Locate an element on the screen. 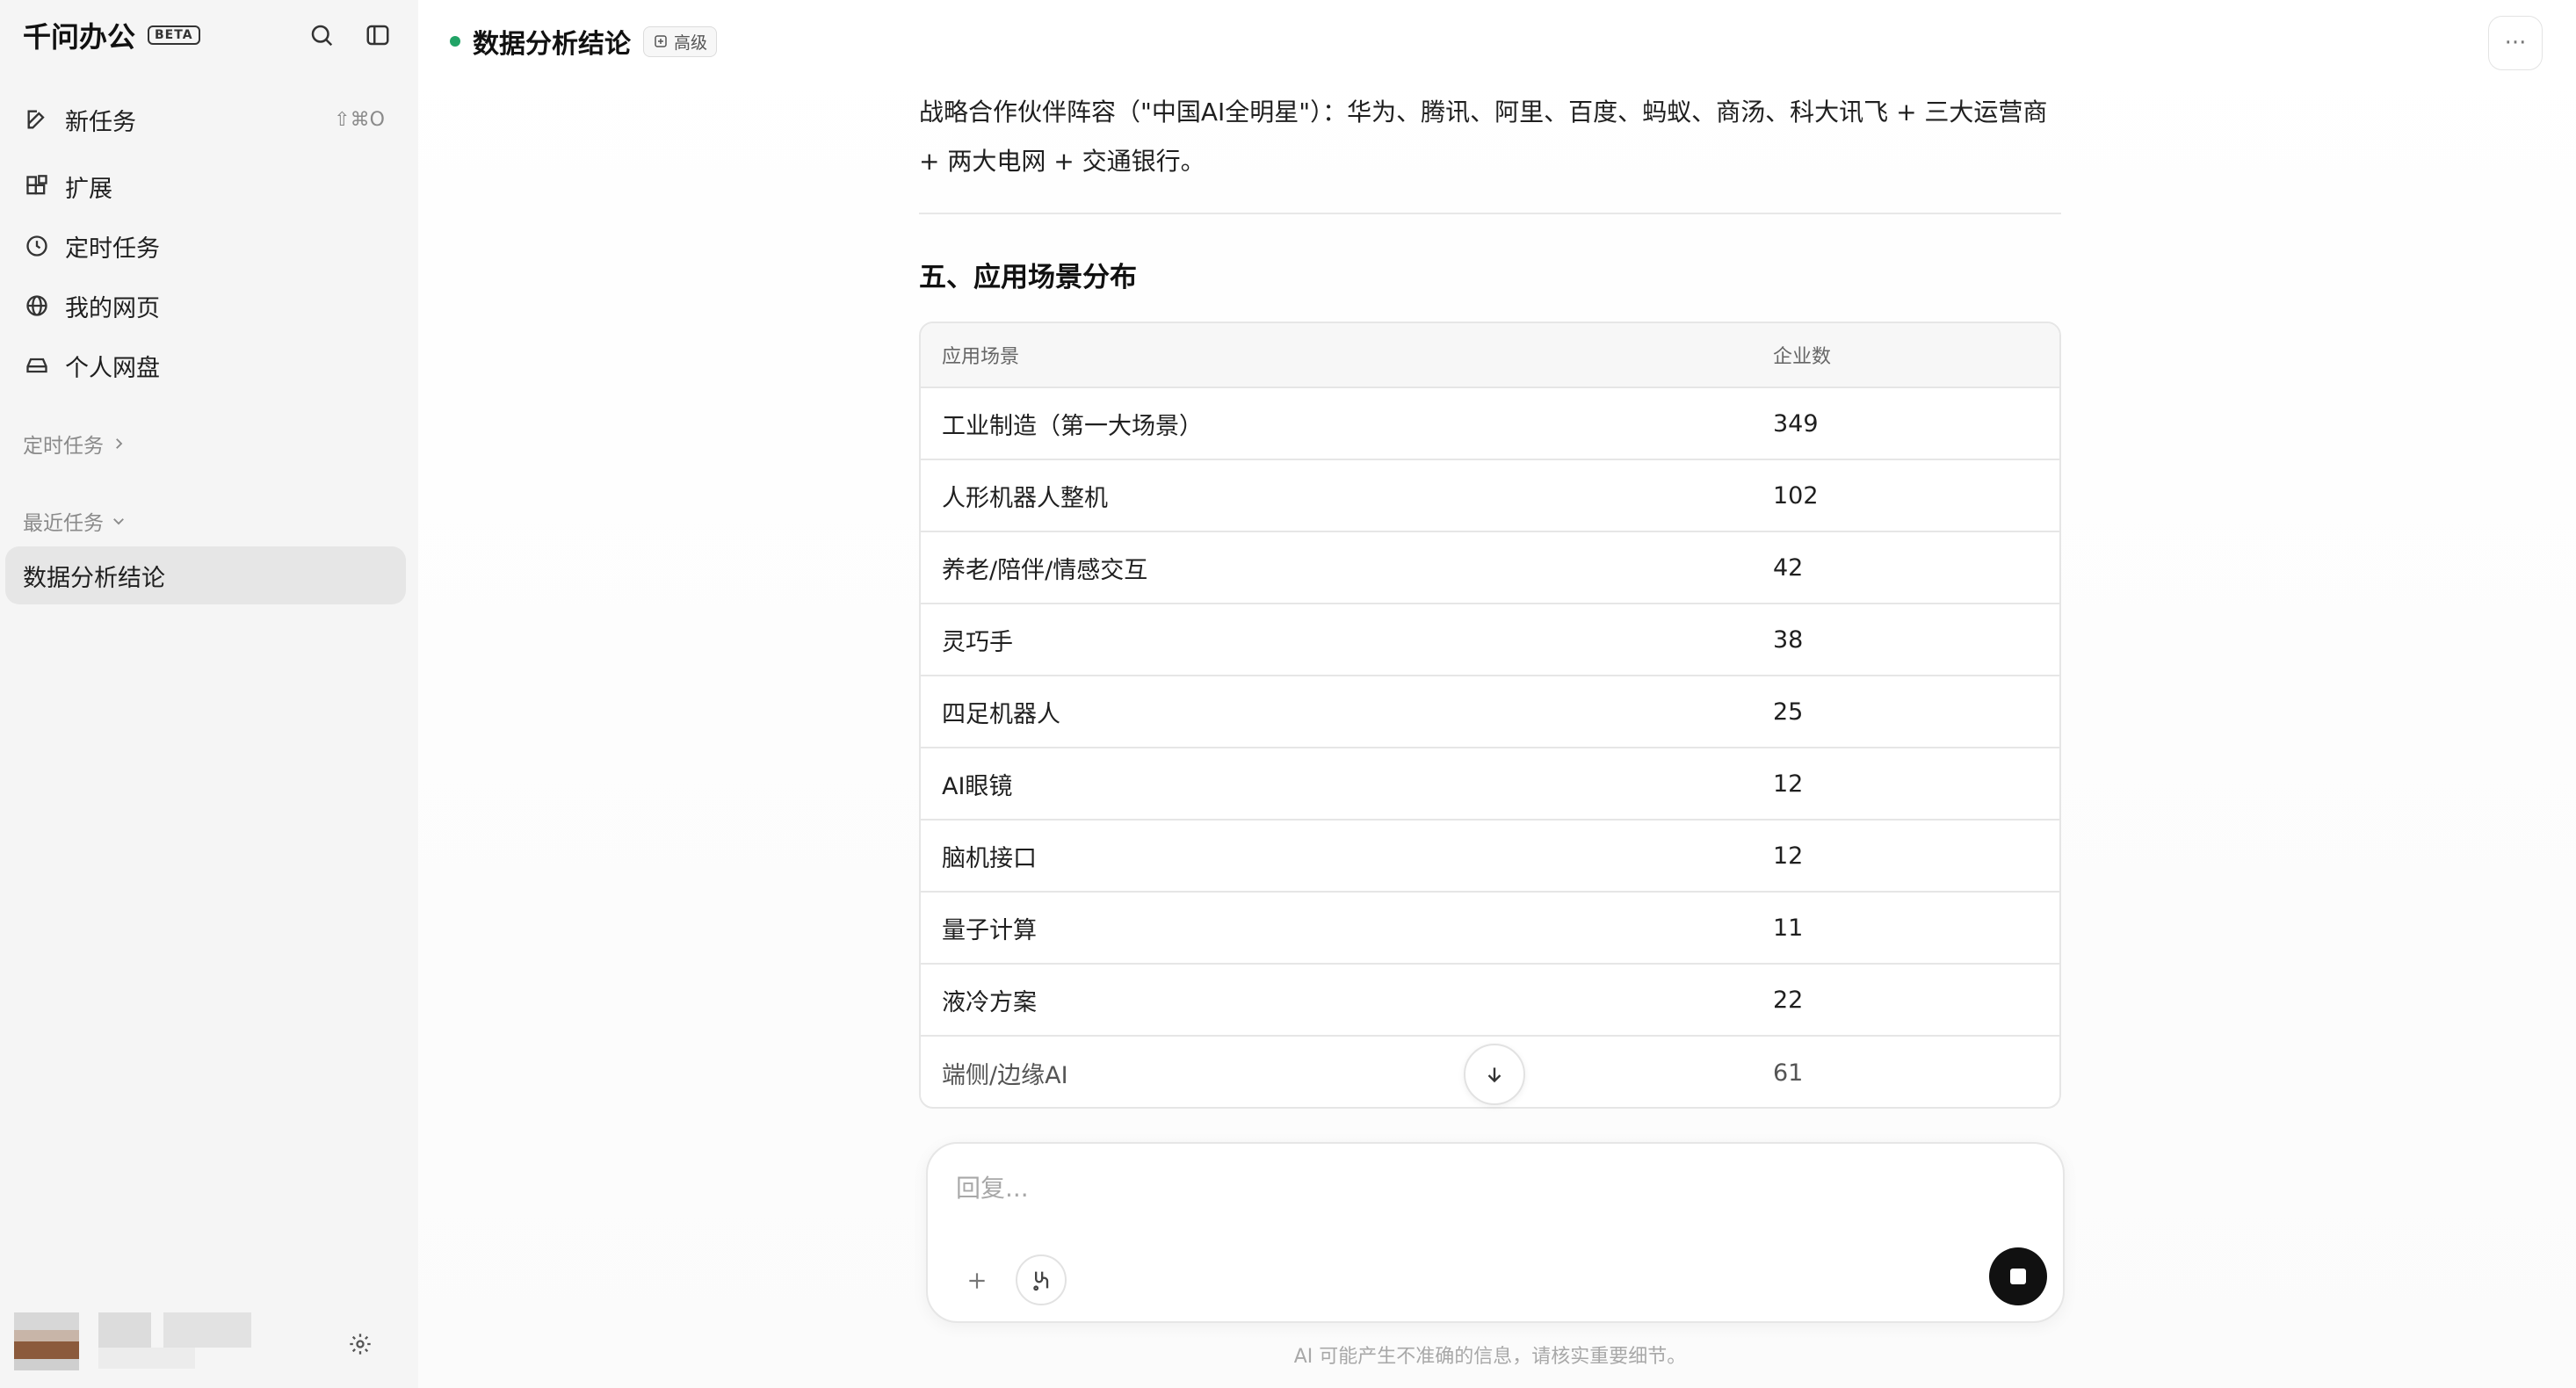 This screenshot has height=1388, width=2576. table-cell: 量子计算 is located at coordinates (989, 930).